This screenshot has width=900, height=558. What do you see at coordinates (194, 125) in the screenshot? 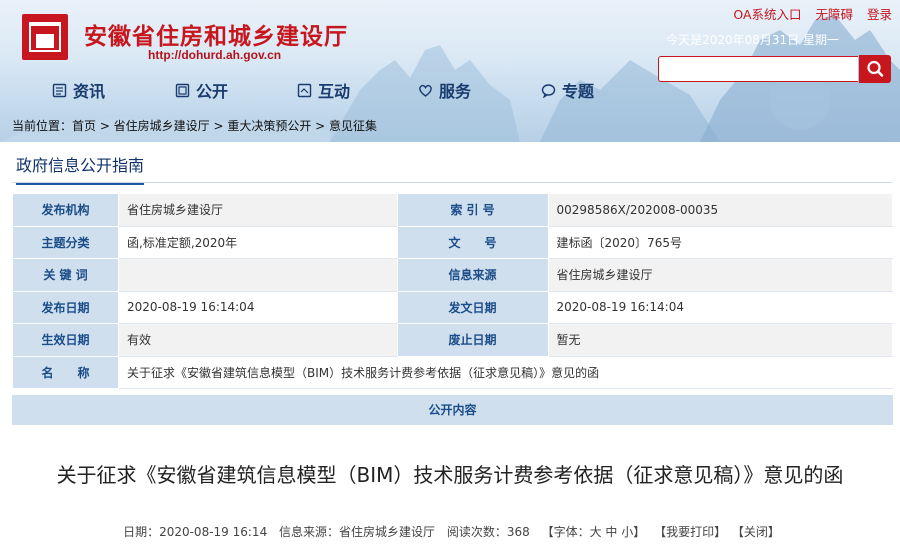
I see `breadcrumb: 当前位置：首页 > 省住房城乡建设厅 > 重大决策预公开 > 意见征集` at bounding box center [194, 125].